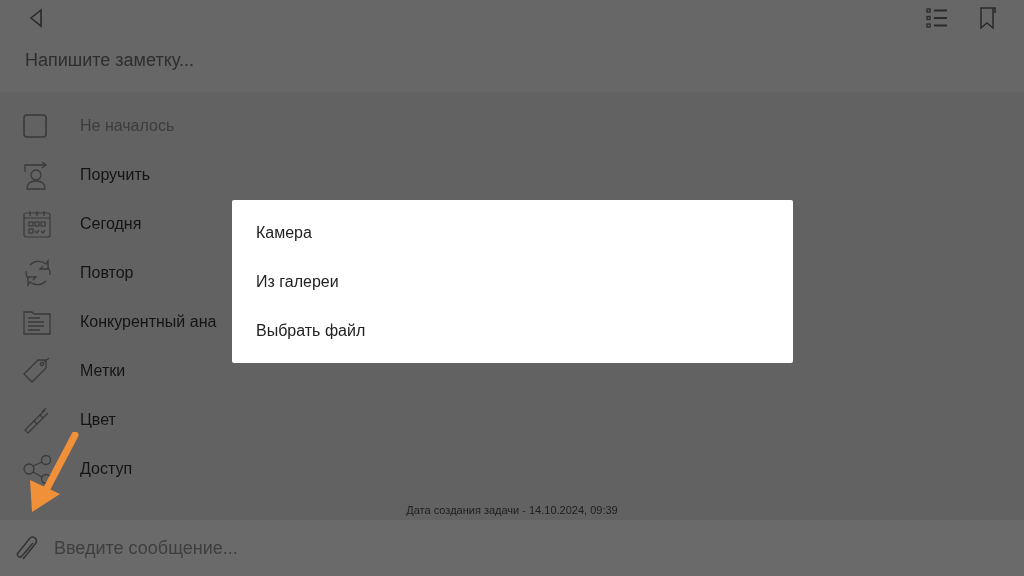 The width and height of the screenshot is (1024, 576). I want to click on repeat-icon, so click(38, 272).